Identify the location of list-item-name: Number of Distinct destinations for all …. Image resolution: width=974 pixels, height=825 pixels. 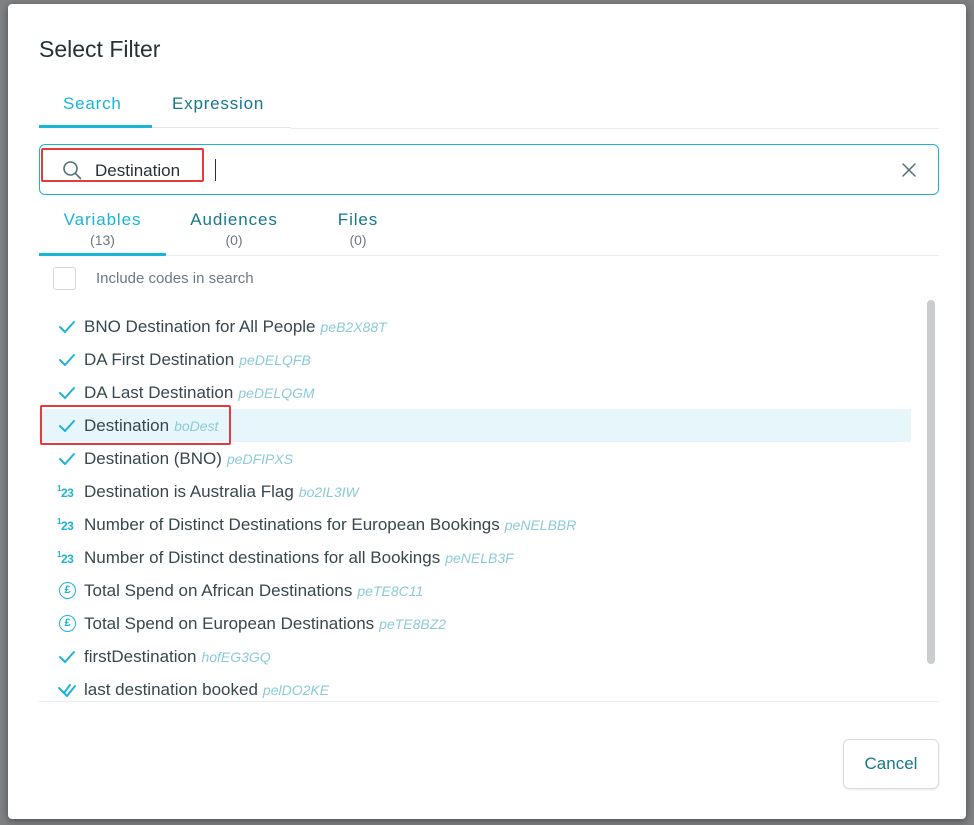
(299, 557).